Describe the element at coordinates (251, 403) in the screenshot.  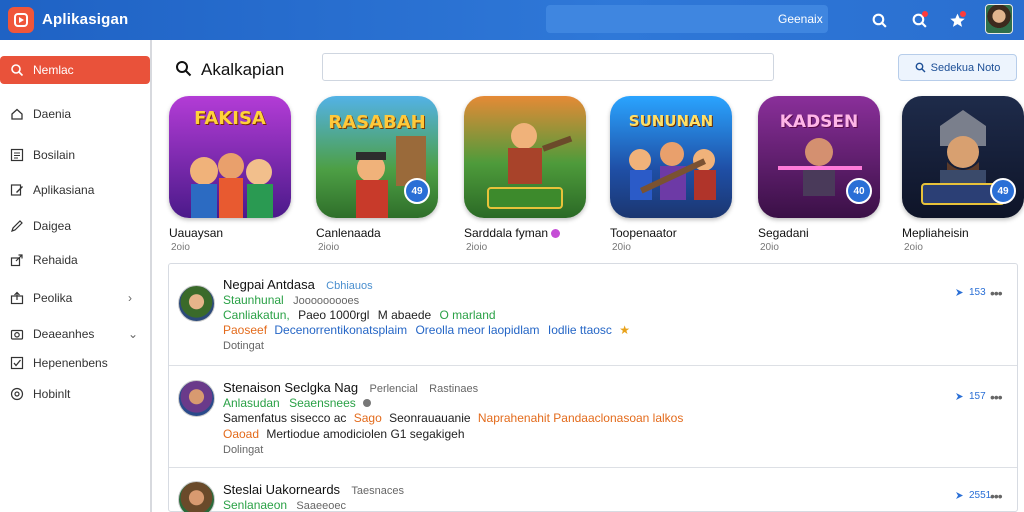
I see `list-item-status: Anlasudan` at that location.